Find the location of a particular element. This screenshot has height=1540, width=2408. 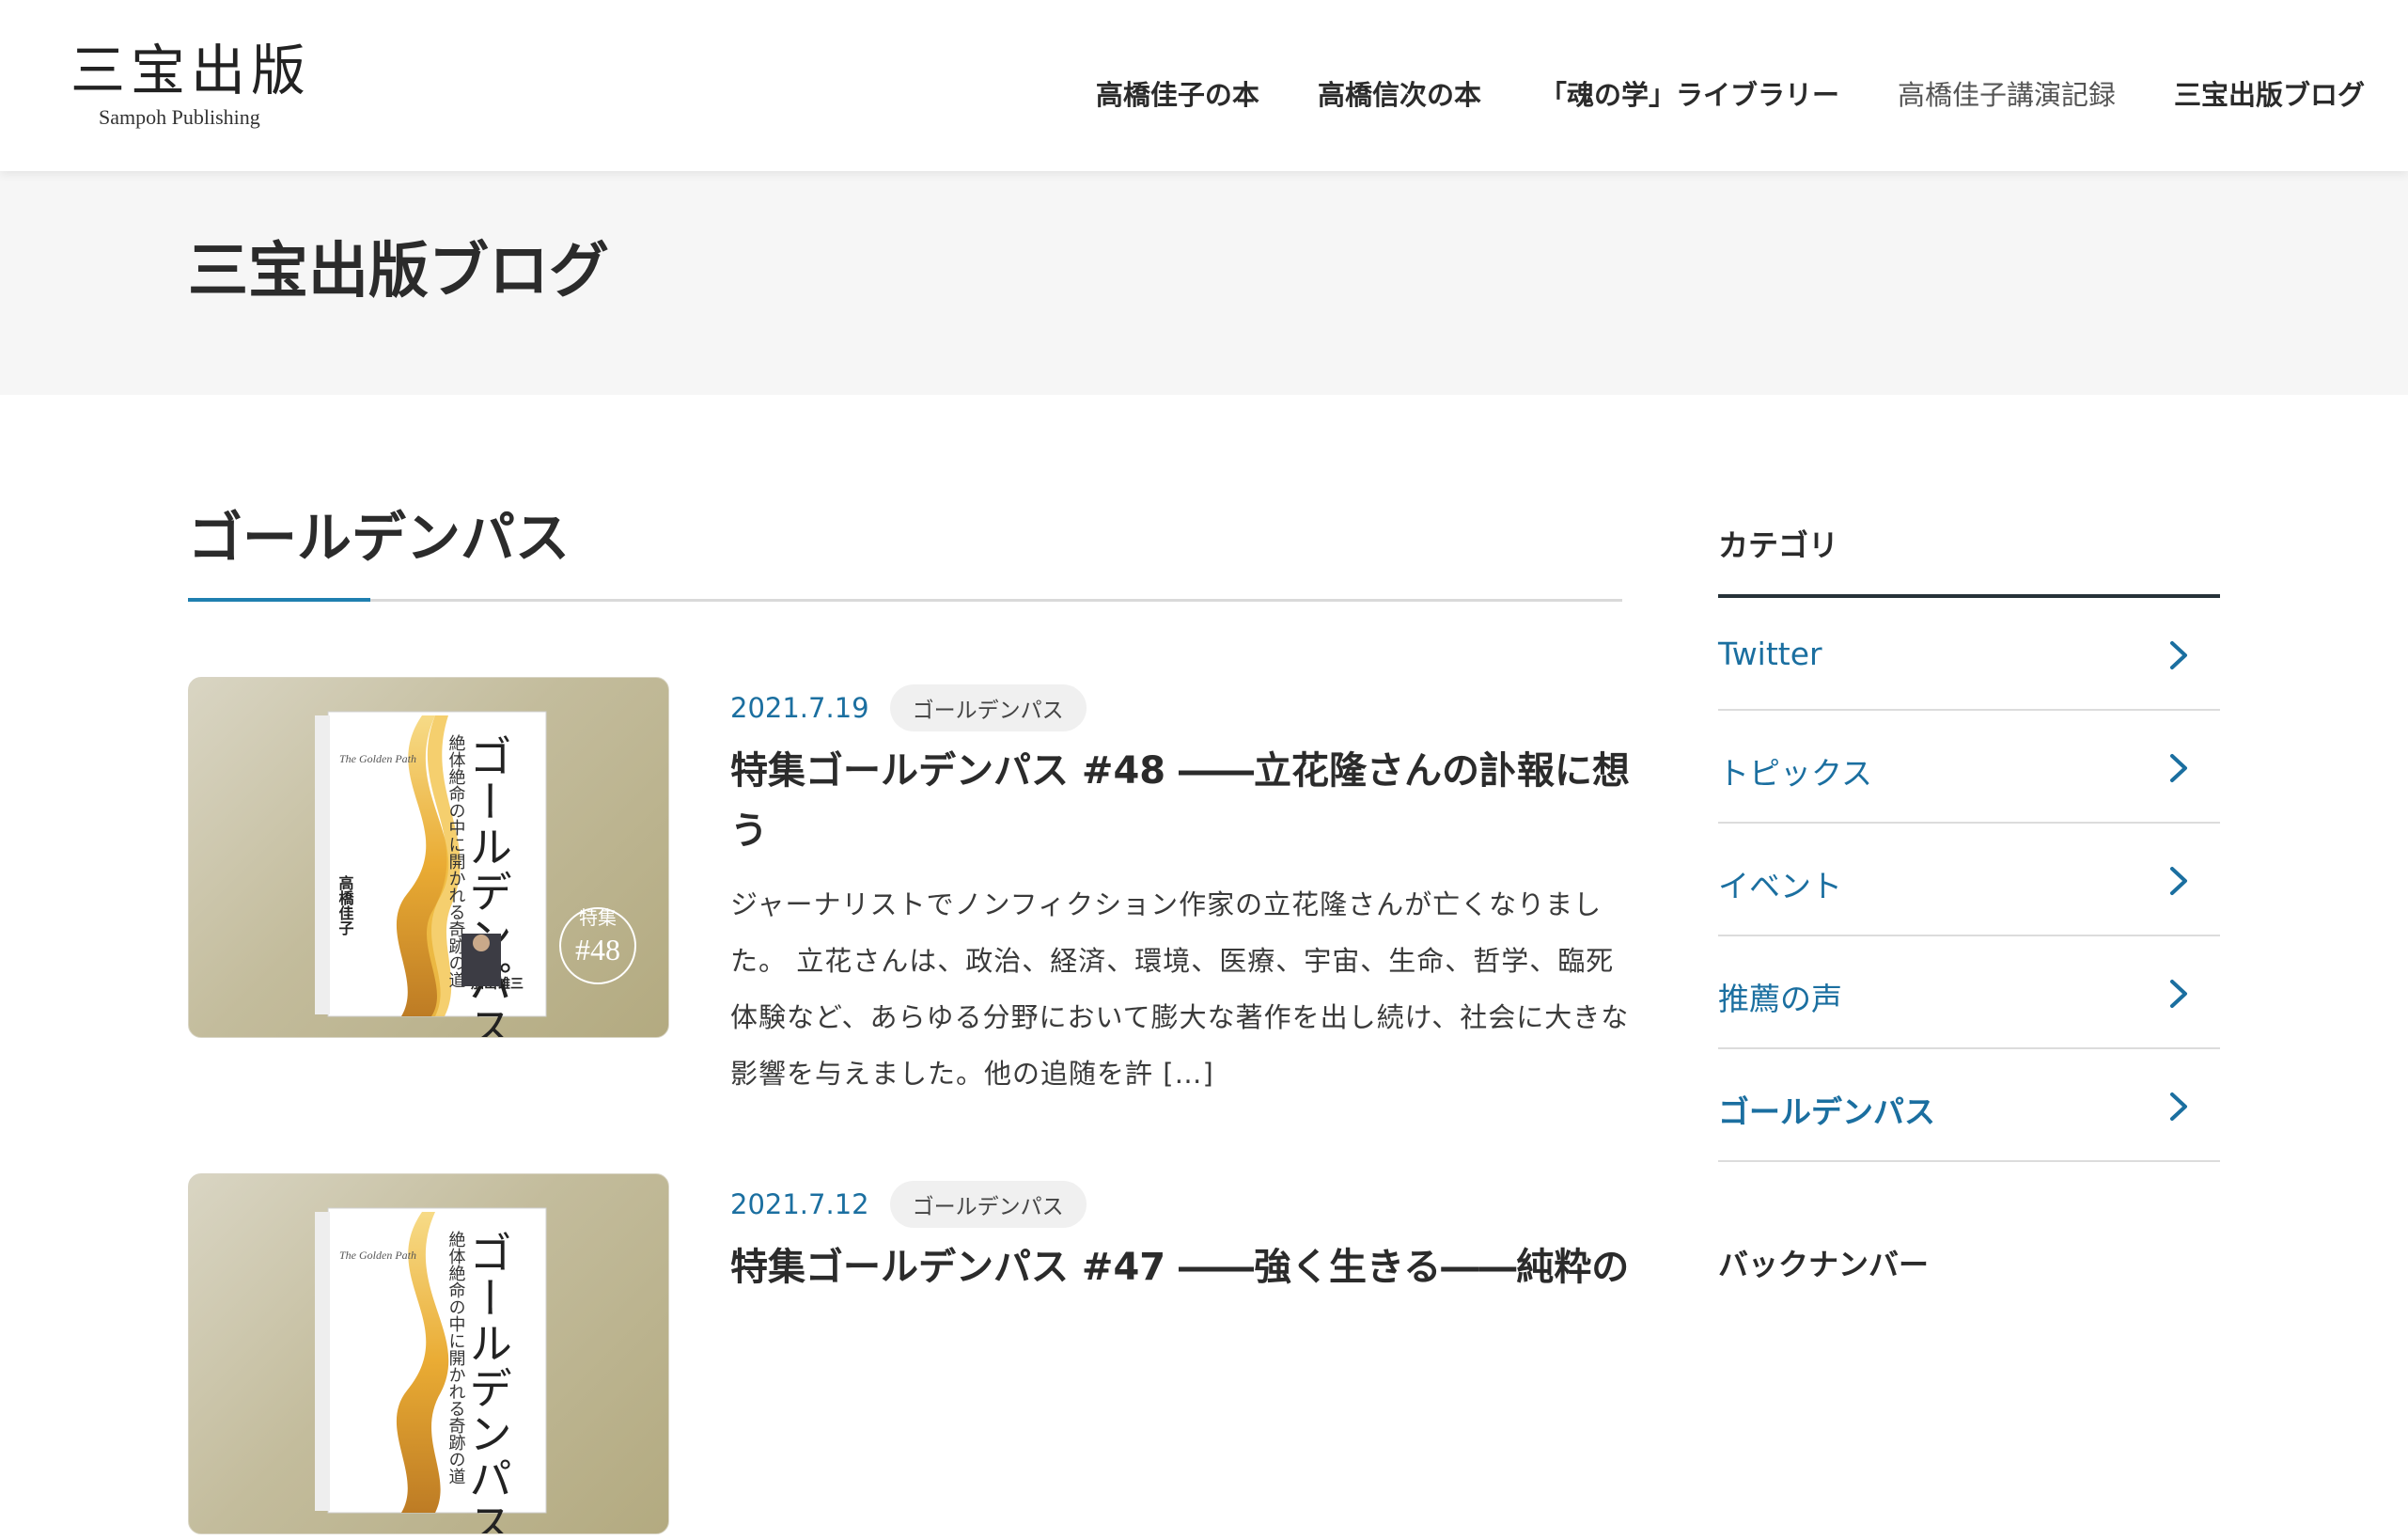

book-author: 高橋佳子 is located at coordinates (345, 905).